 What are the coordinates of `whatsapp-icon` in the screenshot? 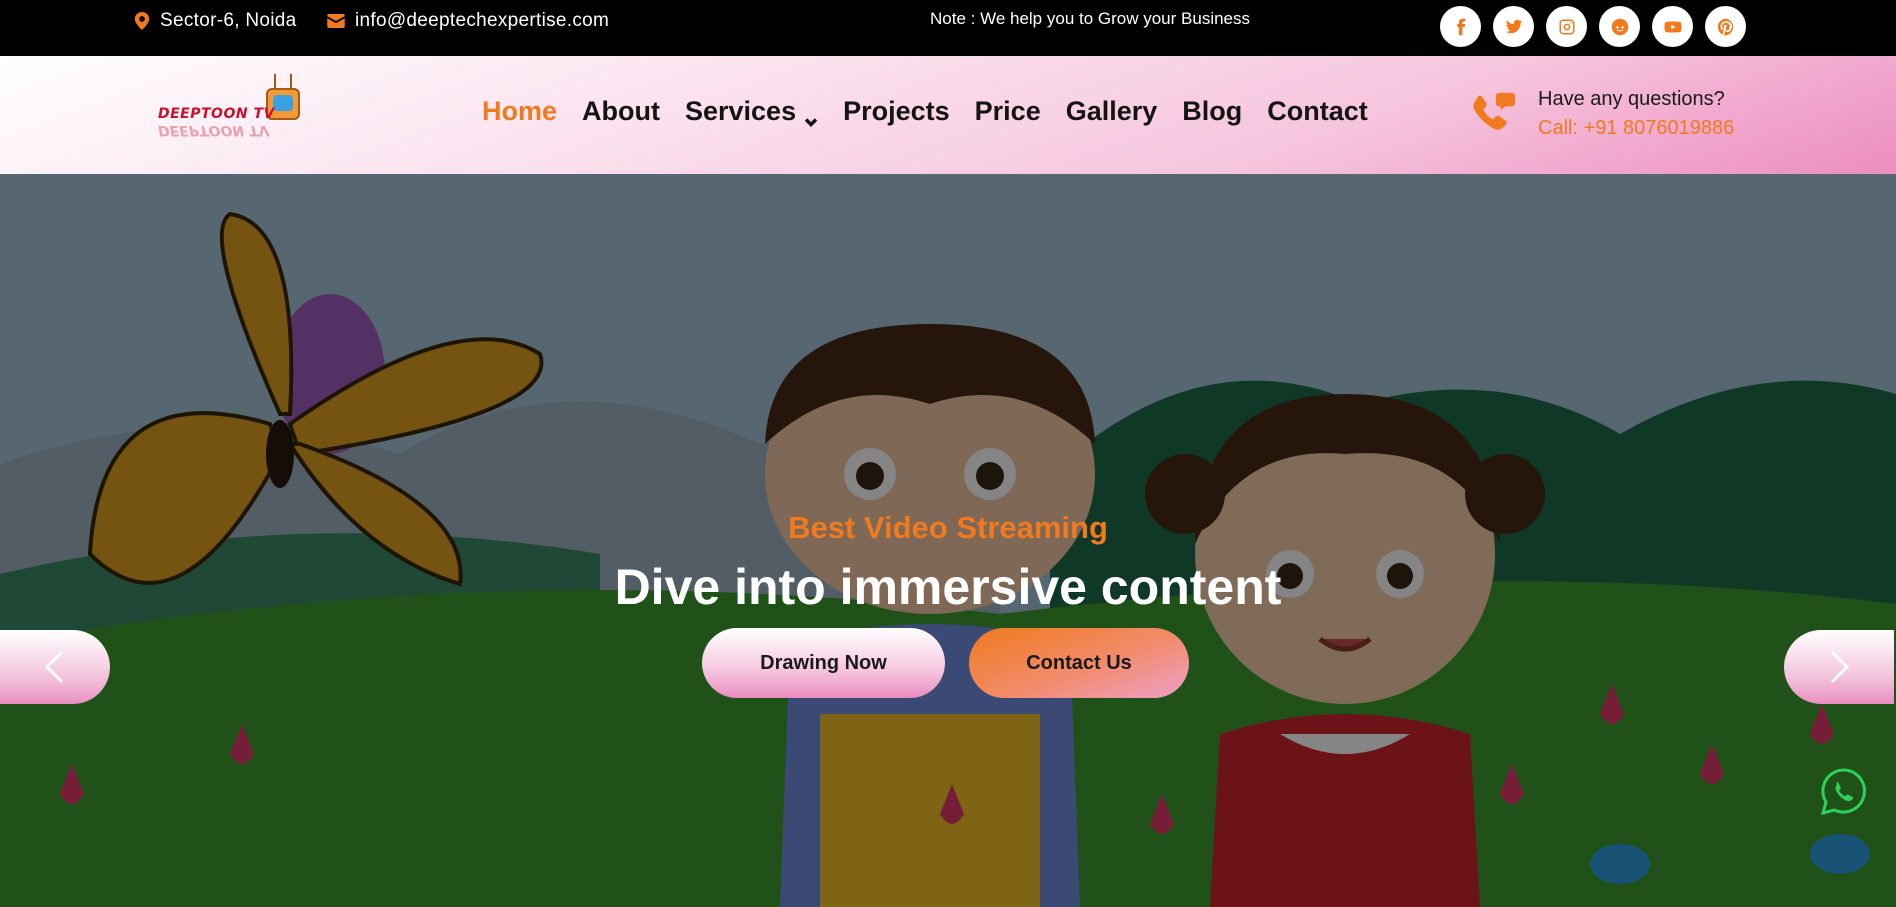 It's located at (1844, 792).